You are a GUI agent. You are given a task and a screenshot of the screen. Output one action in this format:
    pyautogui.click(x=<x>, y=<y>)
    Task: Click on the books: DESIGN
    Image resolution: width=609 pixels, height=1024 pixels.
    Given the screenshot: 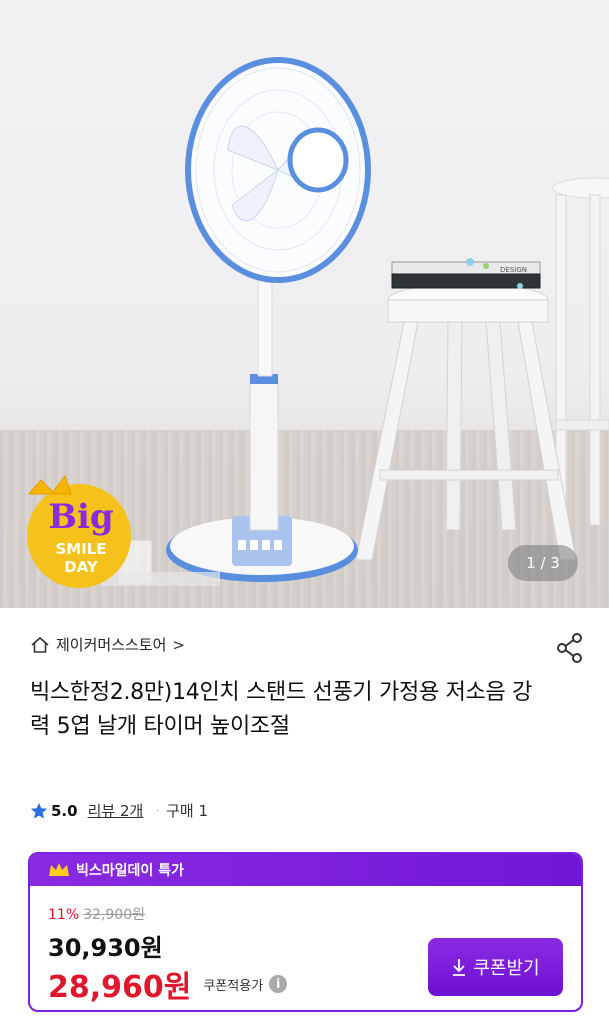 What is the action you would take?
    pyautogui.click(x=466, y=273)
    